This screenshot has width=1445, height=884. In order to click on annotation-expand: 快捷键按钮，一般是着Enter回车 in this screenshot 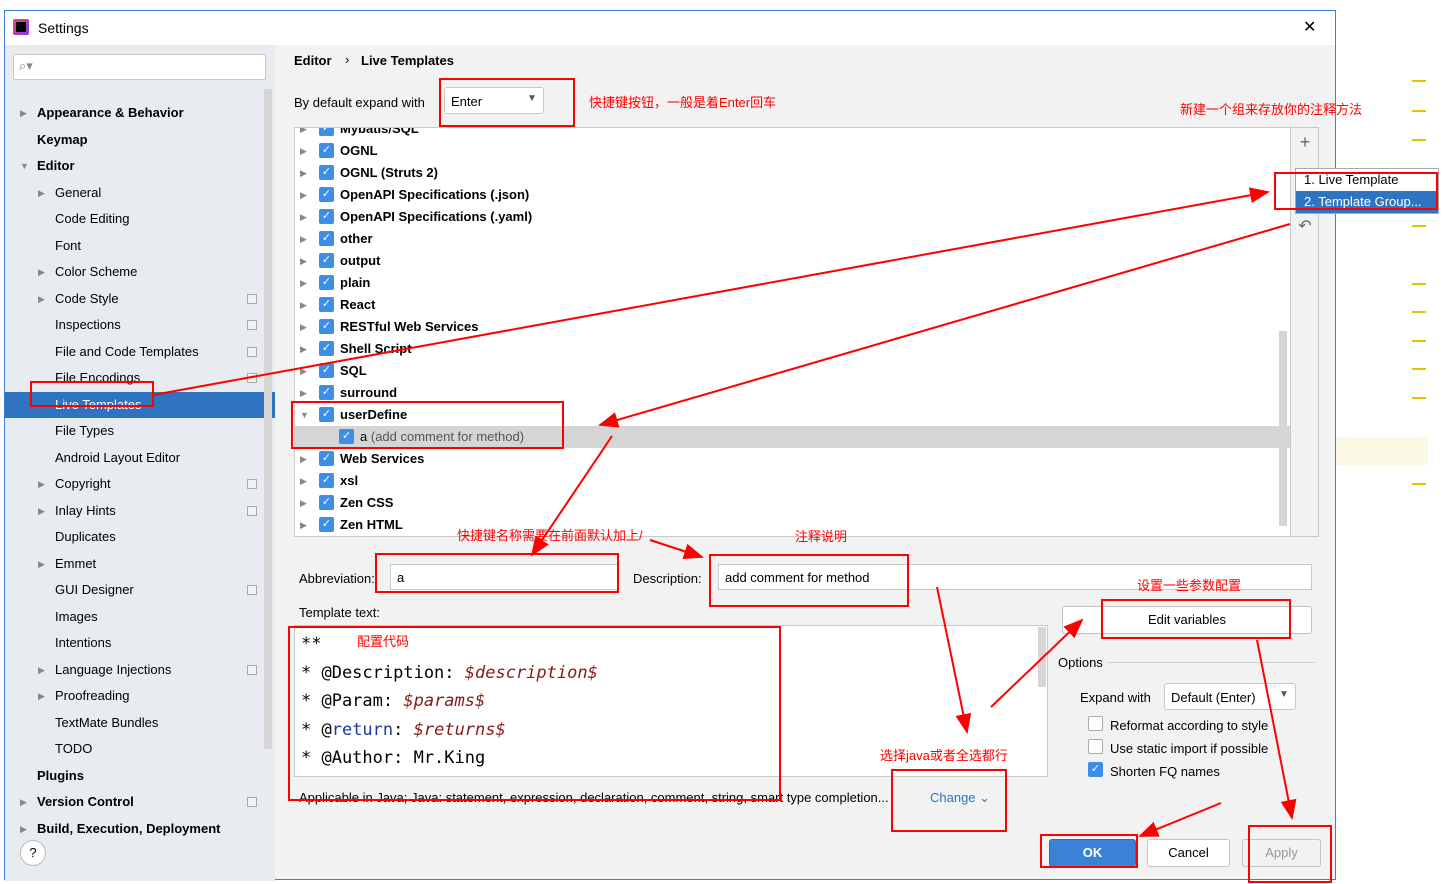, I will do `click(683, 102)`.